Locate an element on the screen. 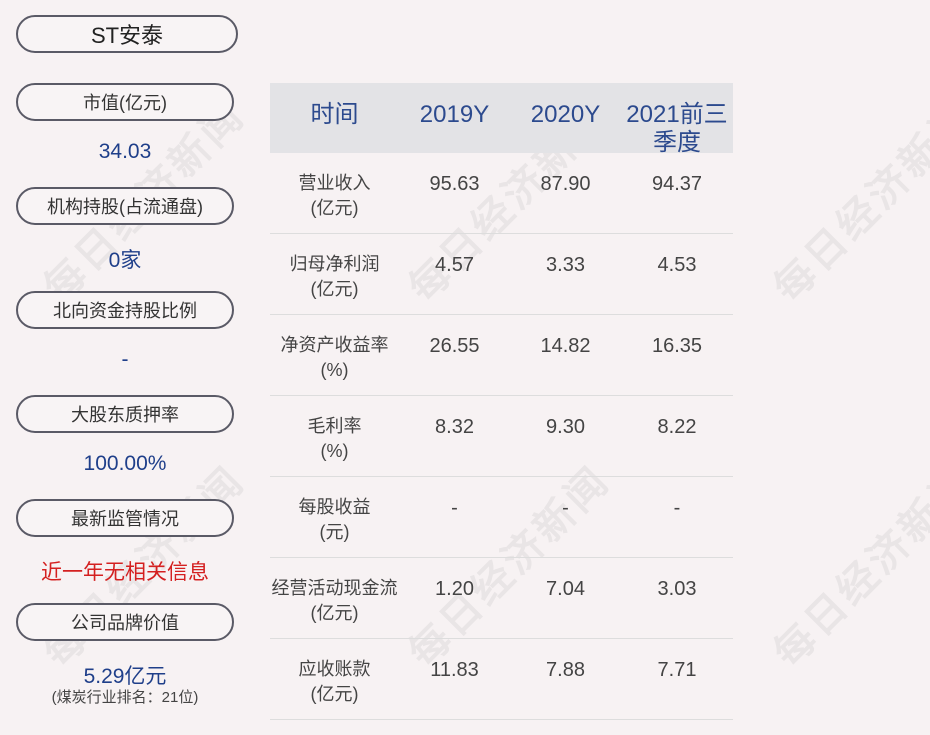  institutional-holding-value: 0家 is located at coordinates (125, 260).